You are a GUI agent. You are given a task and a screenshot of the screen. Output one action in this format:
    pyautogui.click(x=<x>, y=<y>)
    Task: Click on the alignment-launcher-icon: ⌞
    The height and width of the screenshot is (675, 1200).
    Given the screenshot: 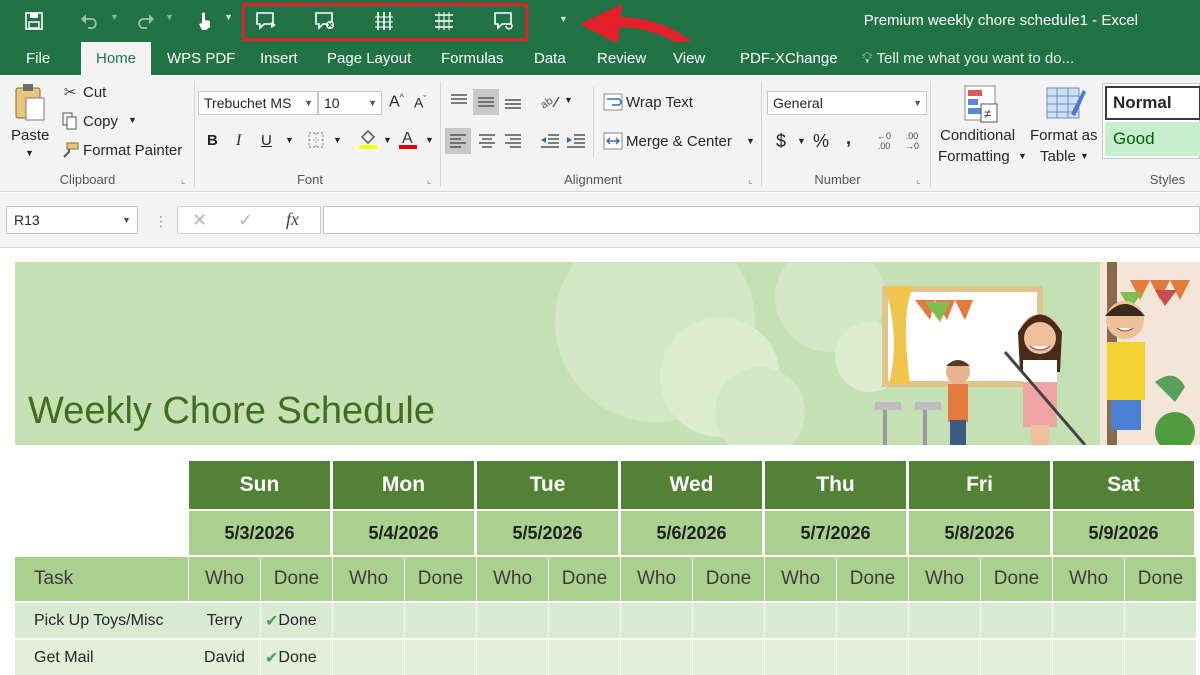 What is the action you would take?
    pyautogui.click(x=750, y=180)
    